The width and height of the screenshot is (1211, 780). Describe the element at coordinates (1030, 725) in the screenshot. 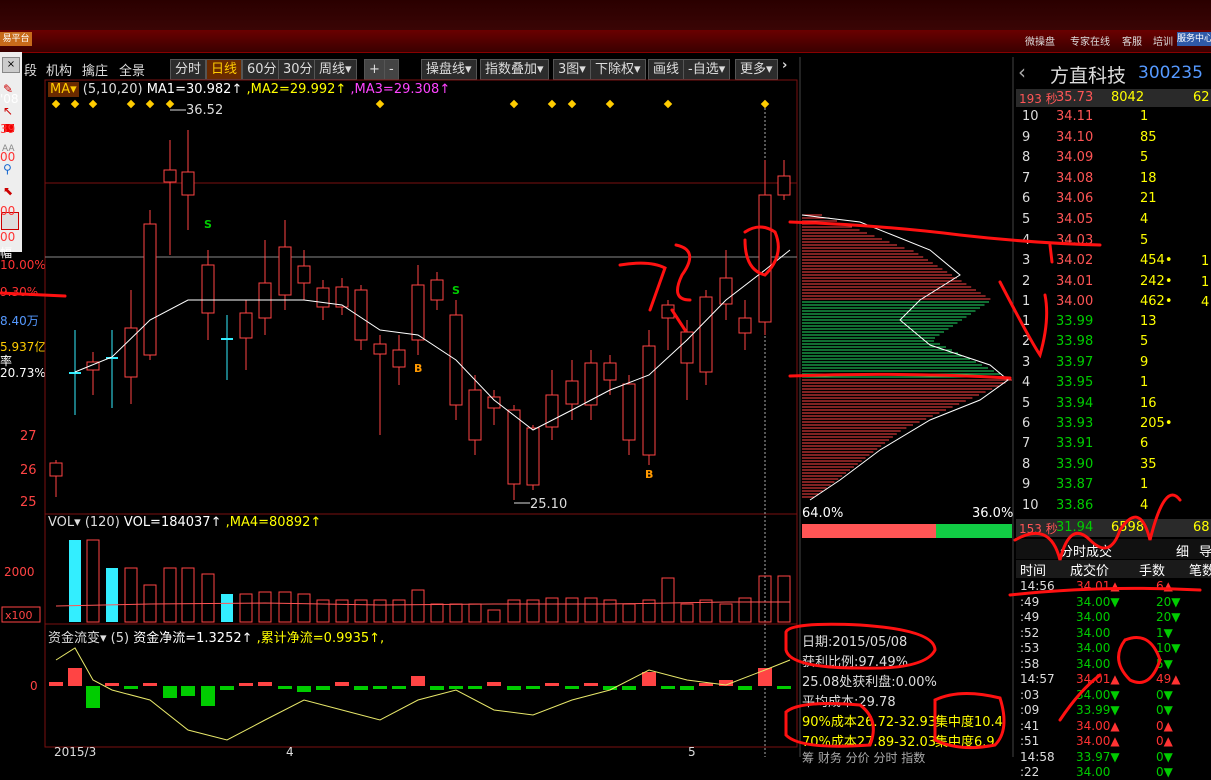

I see `tick-cell: :41` at that location.